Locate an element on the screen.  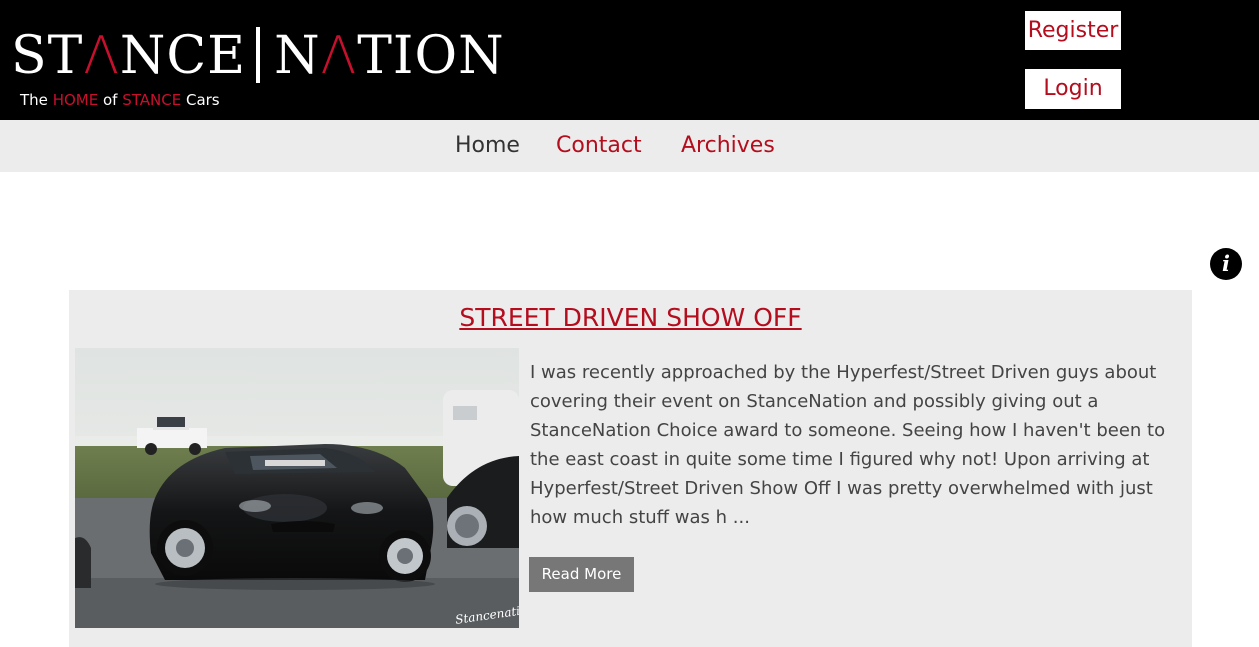
site-tagline: The HOME of STANCE Cars is located at coordinates (120, 100).